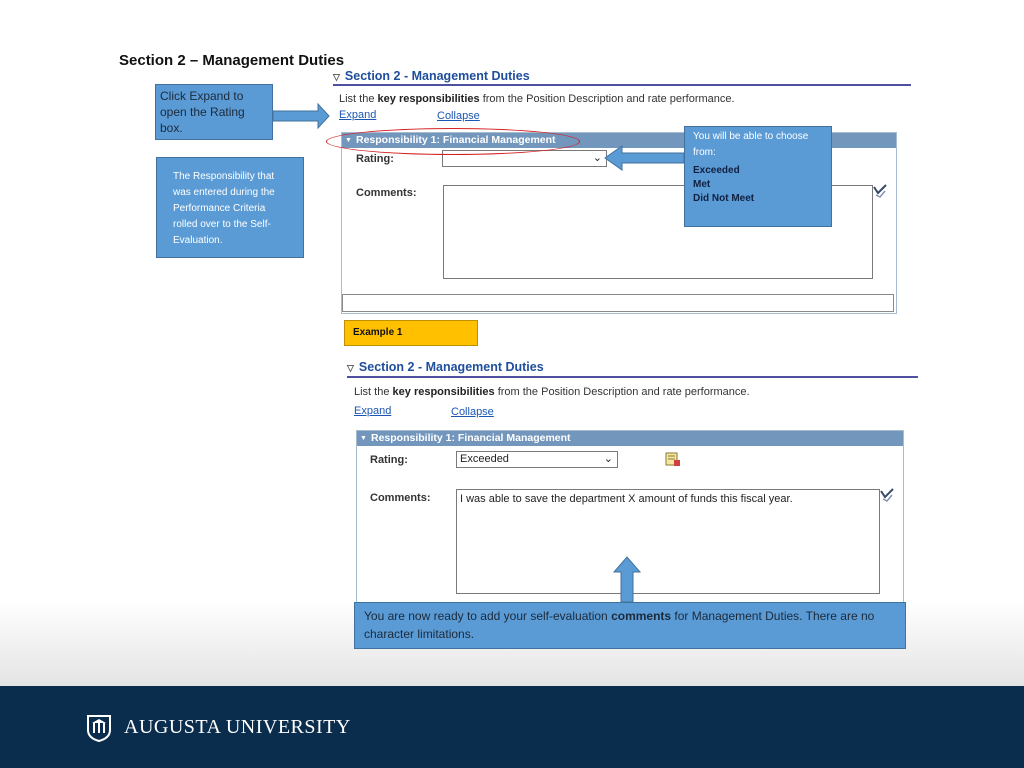  What do you see at coordinates (644, 158) in the screenshot?
I see `arrow-left` at bounding box center [644, 158].